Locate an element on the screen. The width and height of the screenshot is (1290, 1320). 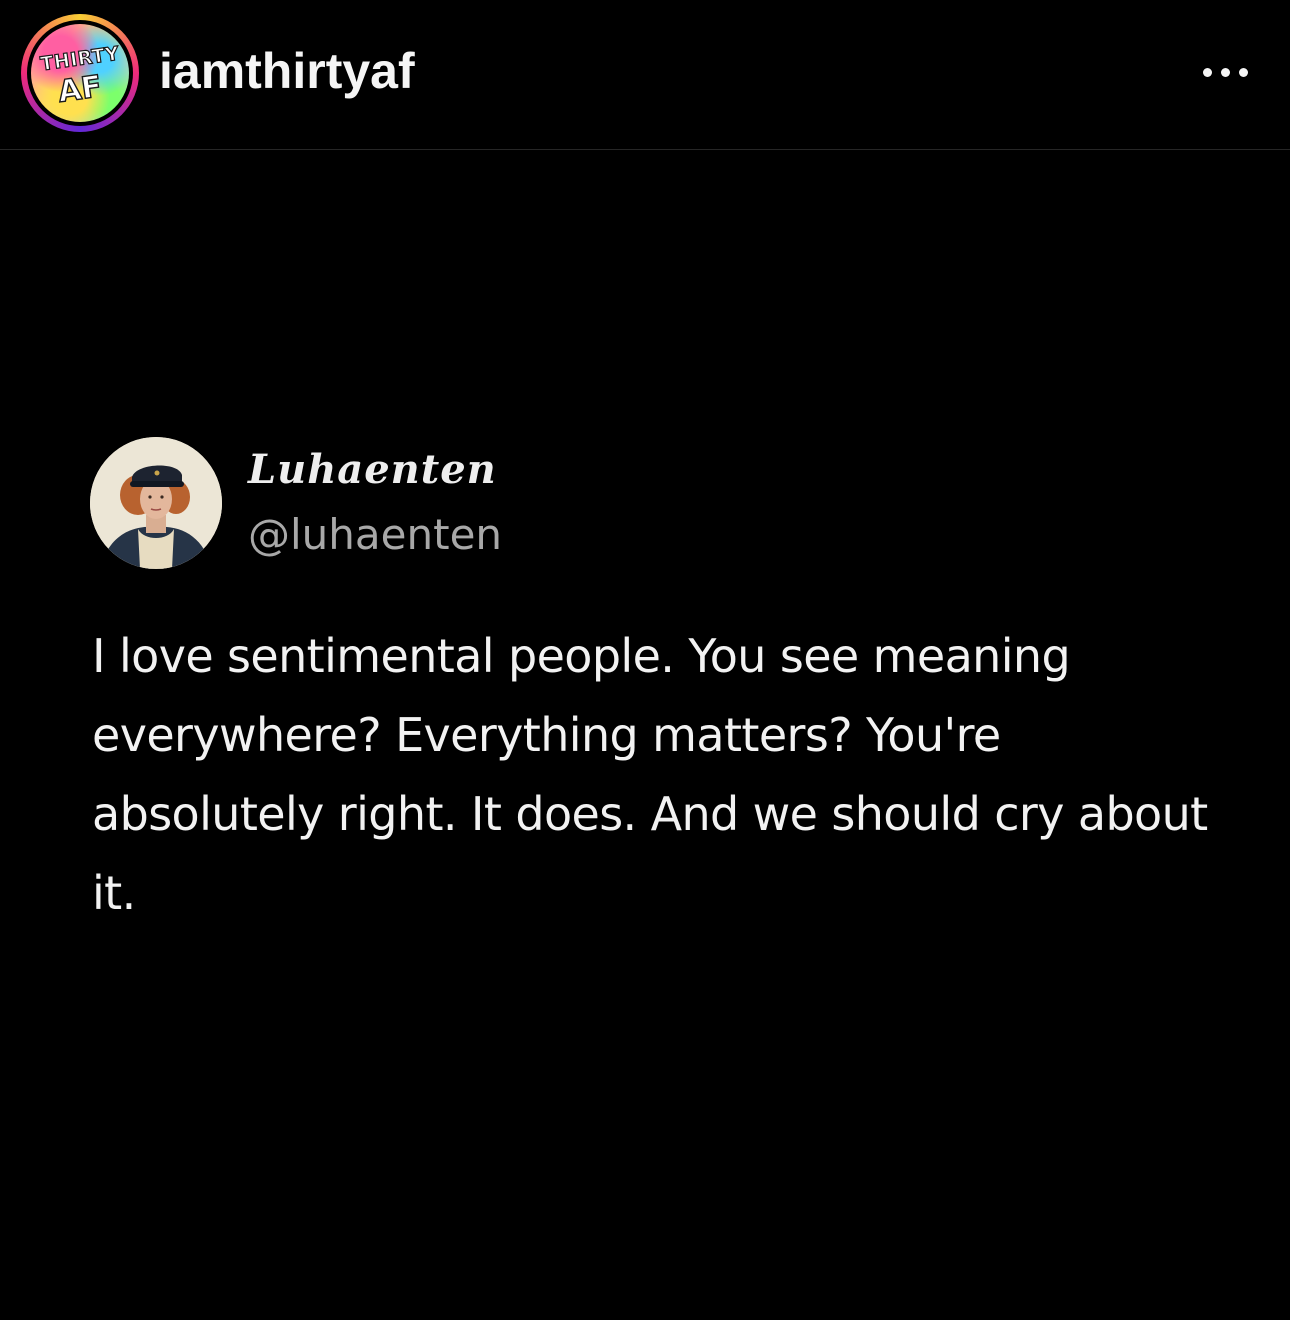
avatar-gap: THIRTY AF is located at coordinates (80, 73).